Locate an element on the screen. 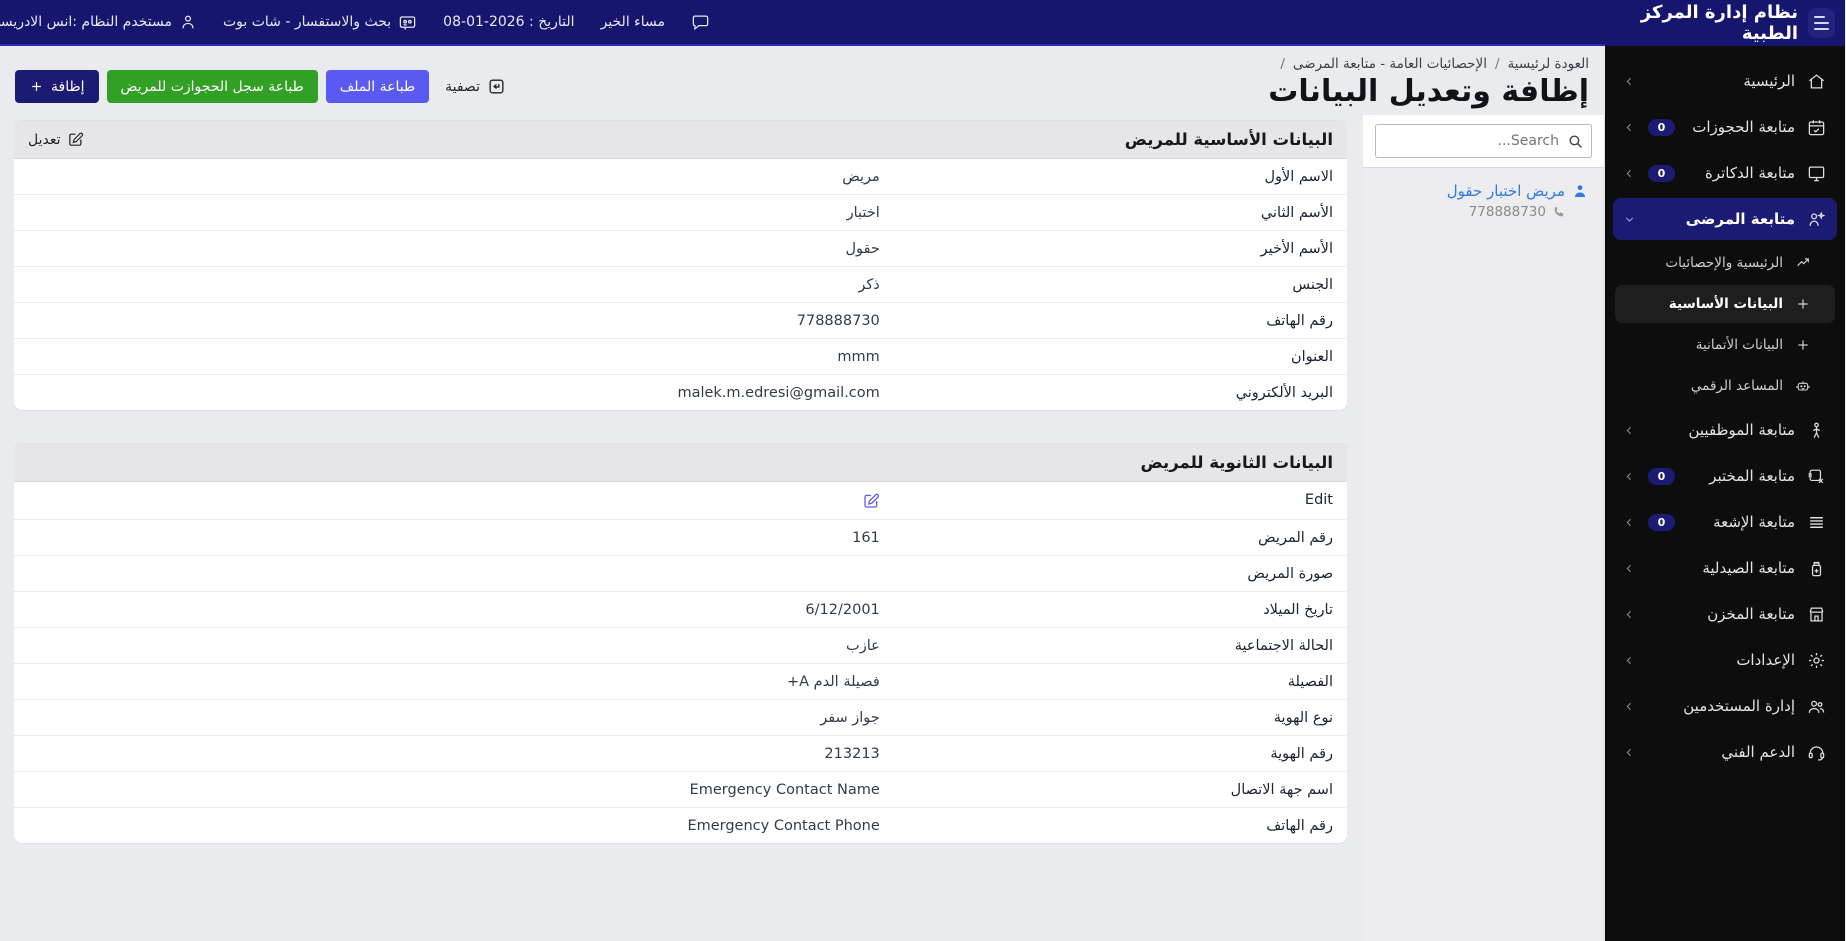 The image size is (1846, 941). robot-icon is located at coordinates (1804, 386).